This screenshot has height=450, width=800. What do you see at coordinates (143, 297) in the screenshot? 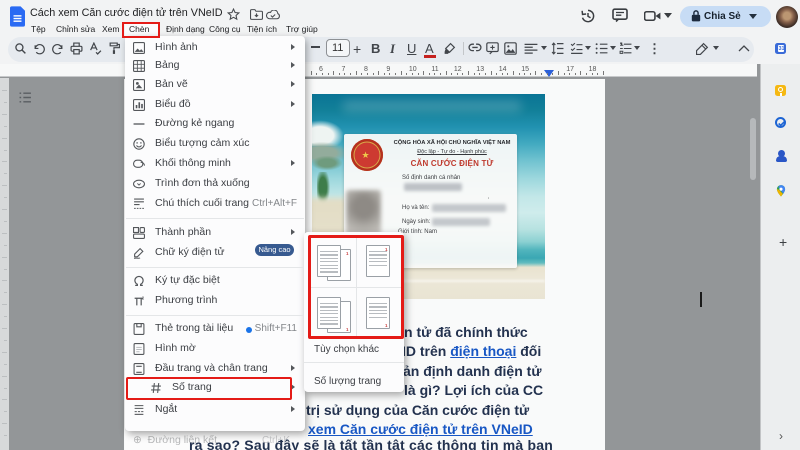
I see `svg-text: 2` at bounding box center [143, 297].